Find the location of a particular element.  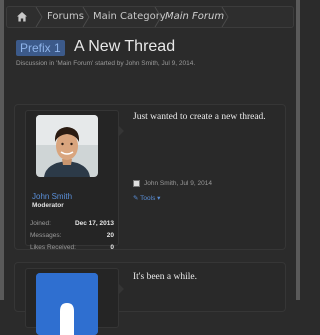

breadcrumb-forums: Forums is located at coordinates (65, 17).